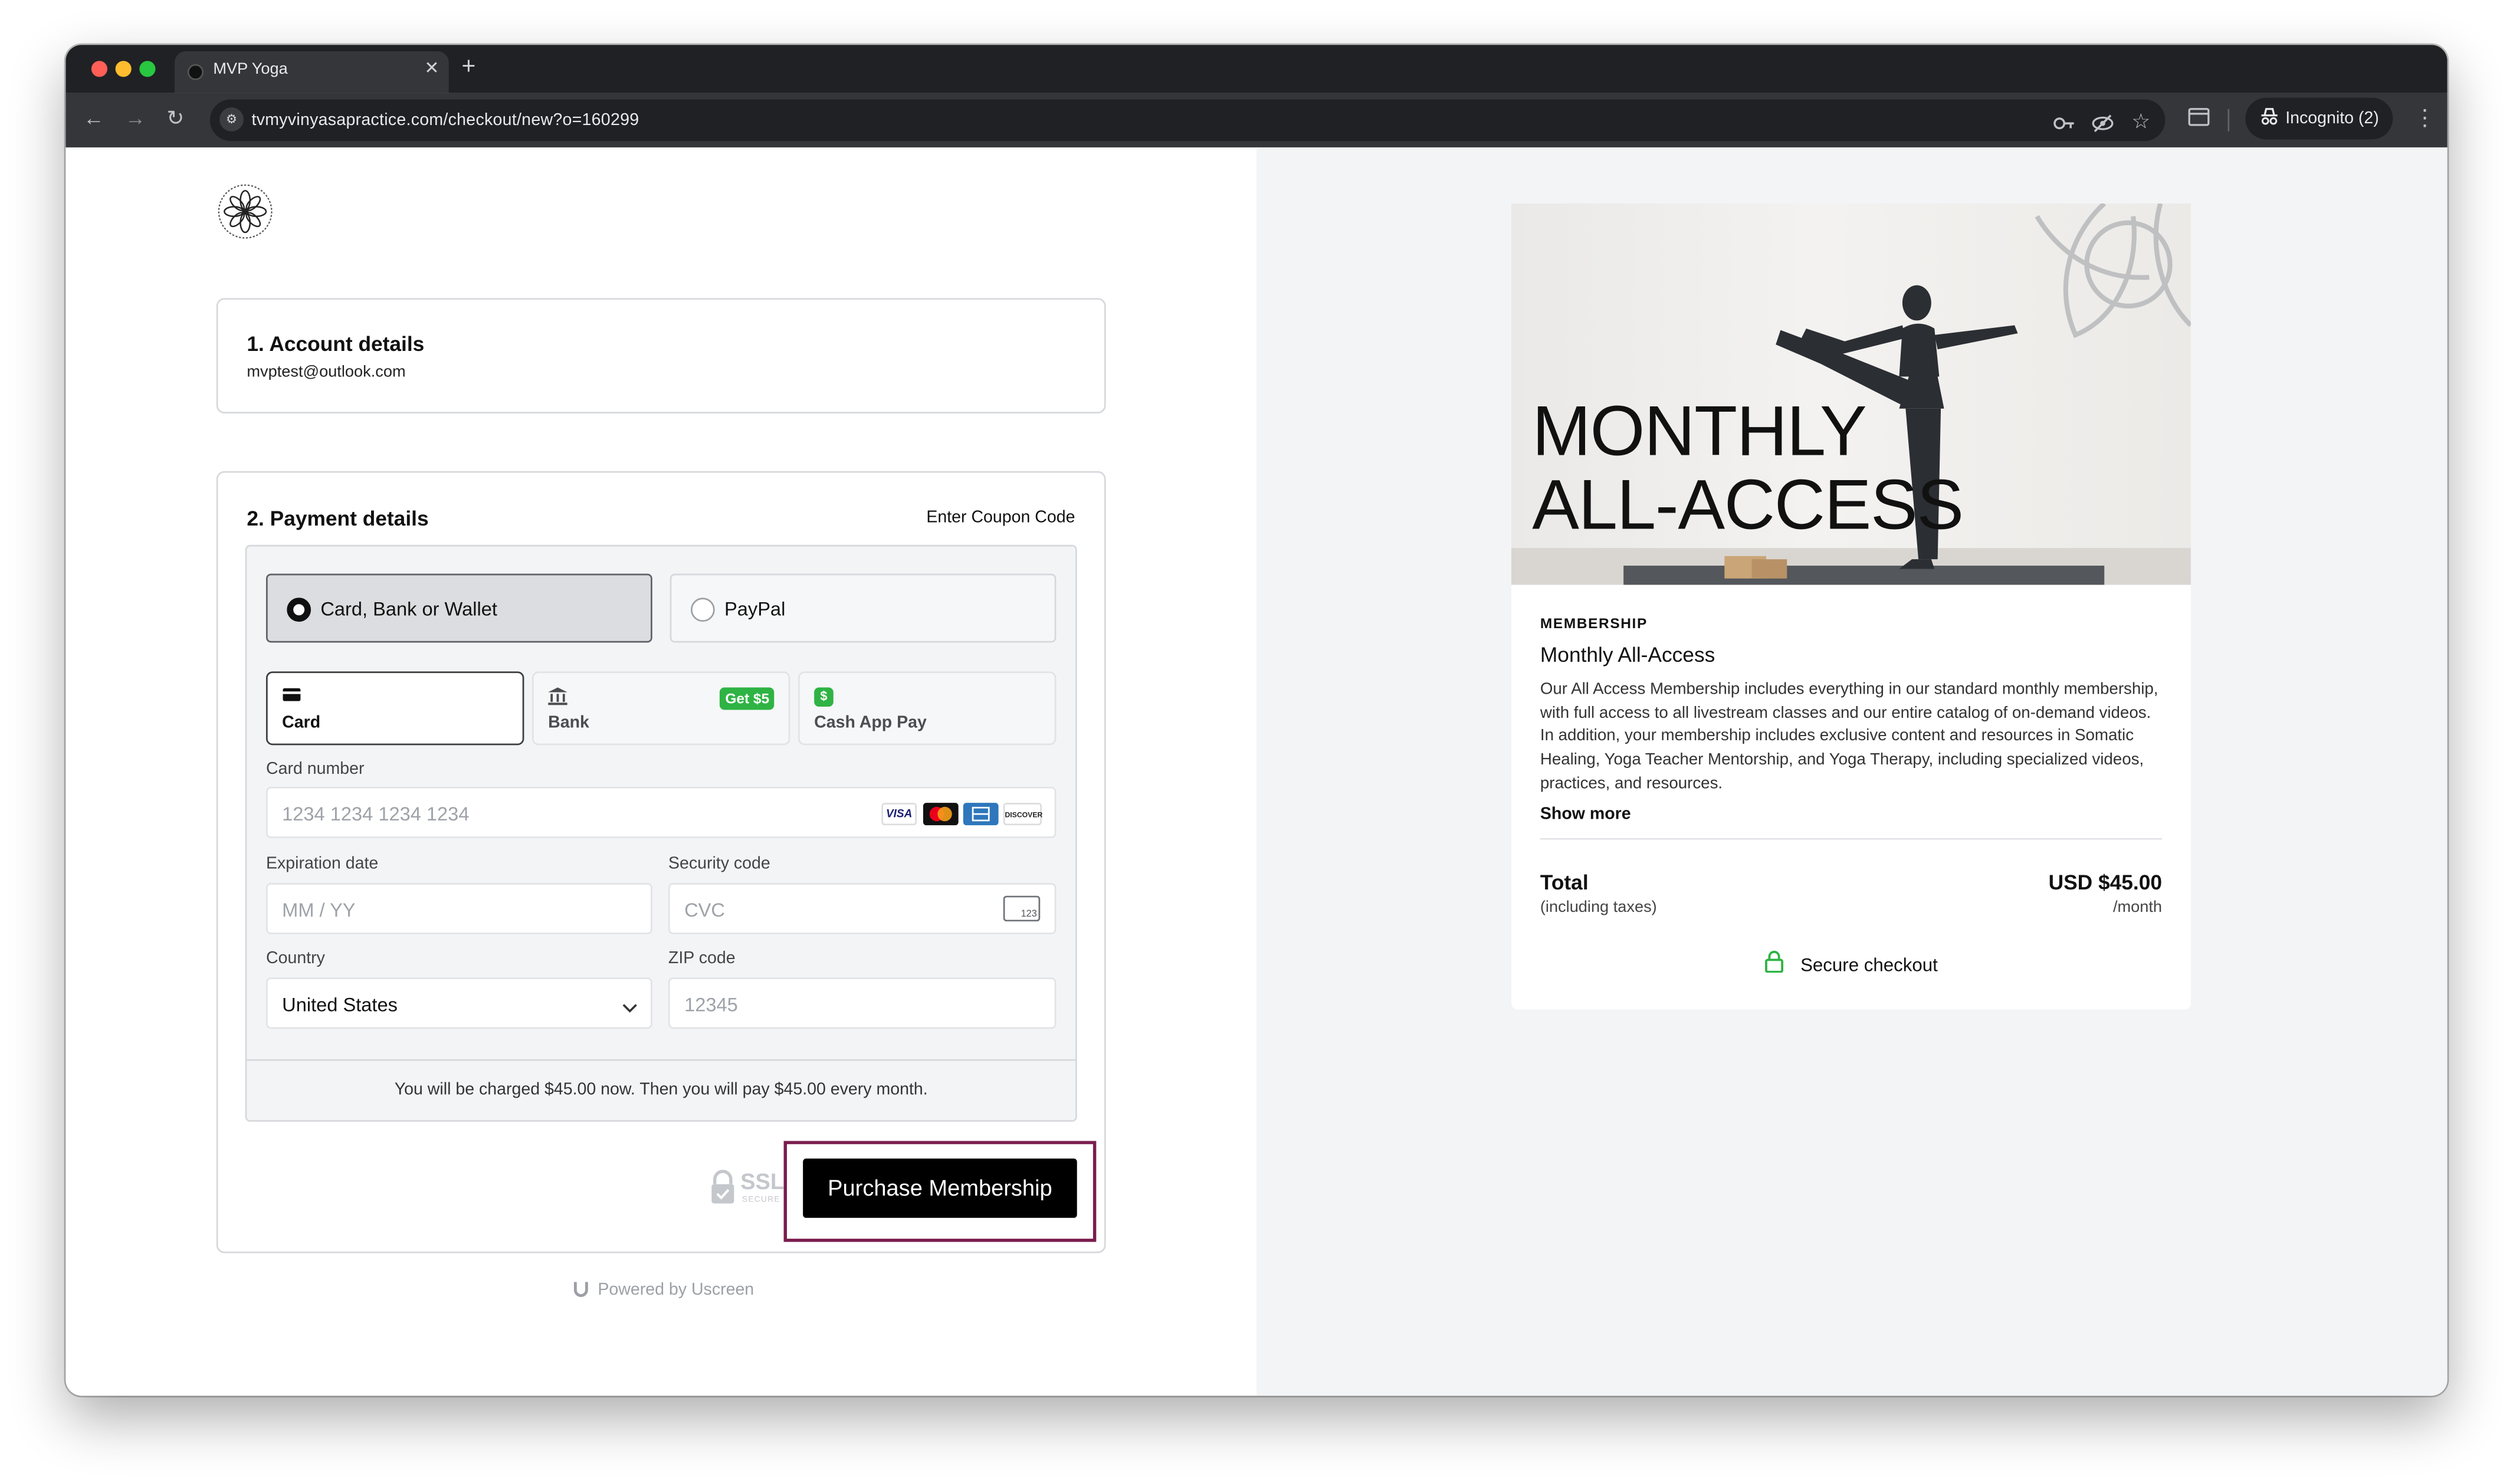 This screenshot has height=1484, width=2513. Describe the element at coordinates (336, 343) in the screenshot. I see `account-details-heading: 1. Account details` at that location.